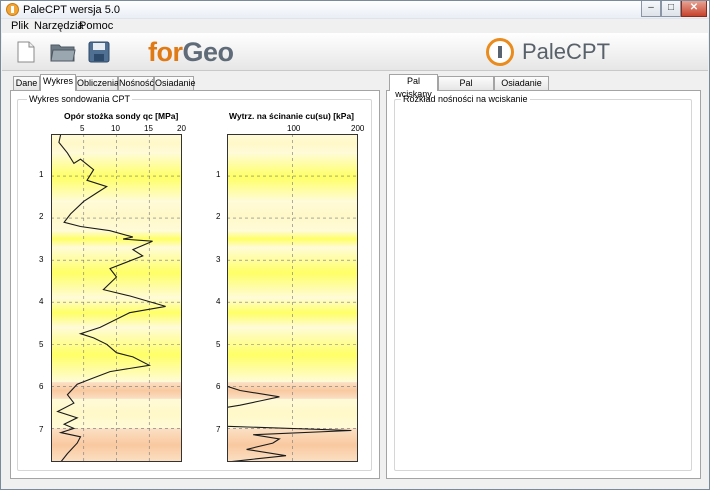 This screenshot has width=710, height=490. What do you see at coordinates (181, 128) in the screenshot?
I see `qc-x-tick: 20` at bounding box center [181, 128].